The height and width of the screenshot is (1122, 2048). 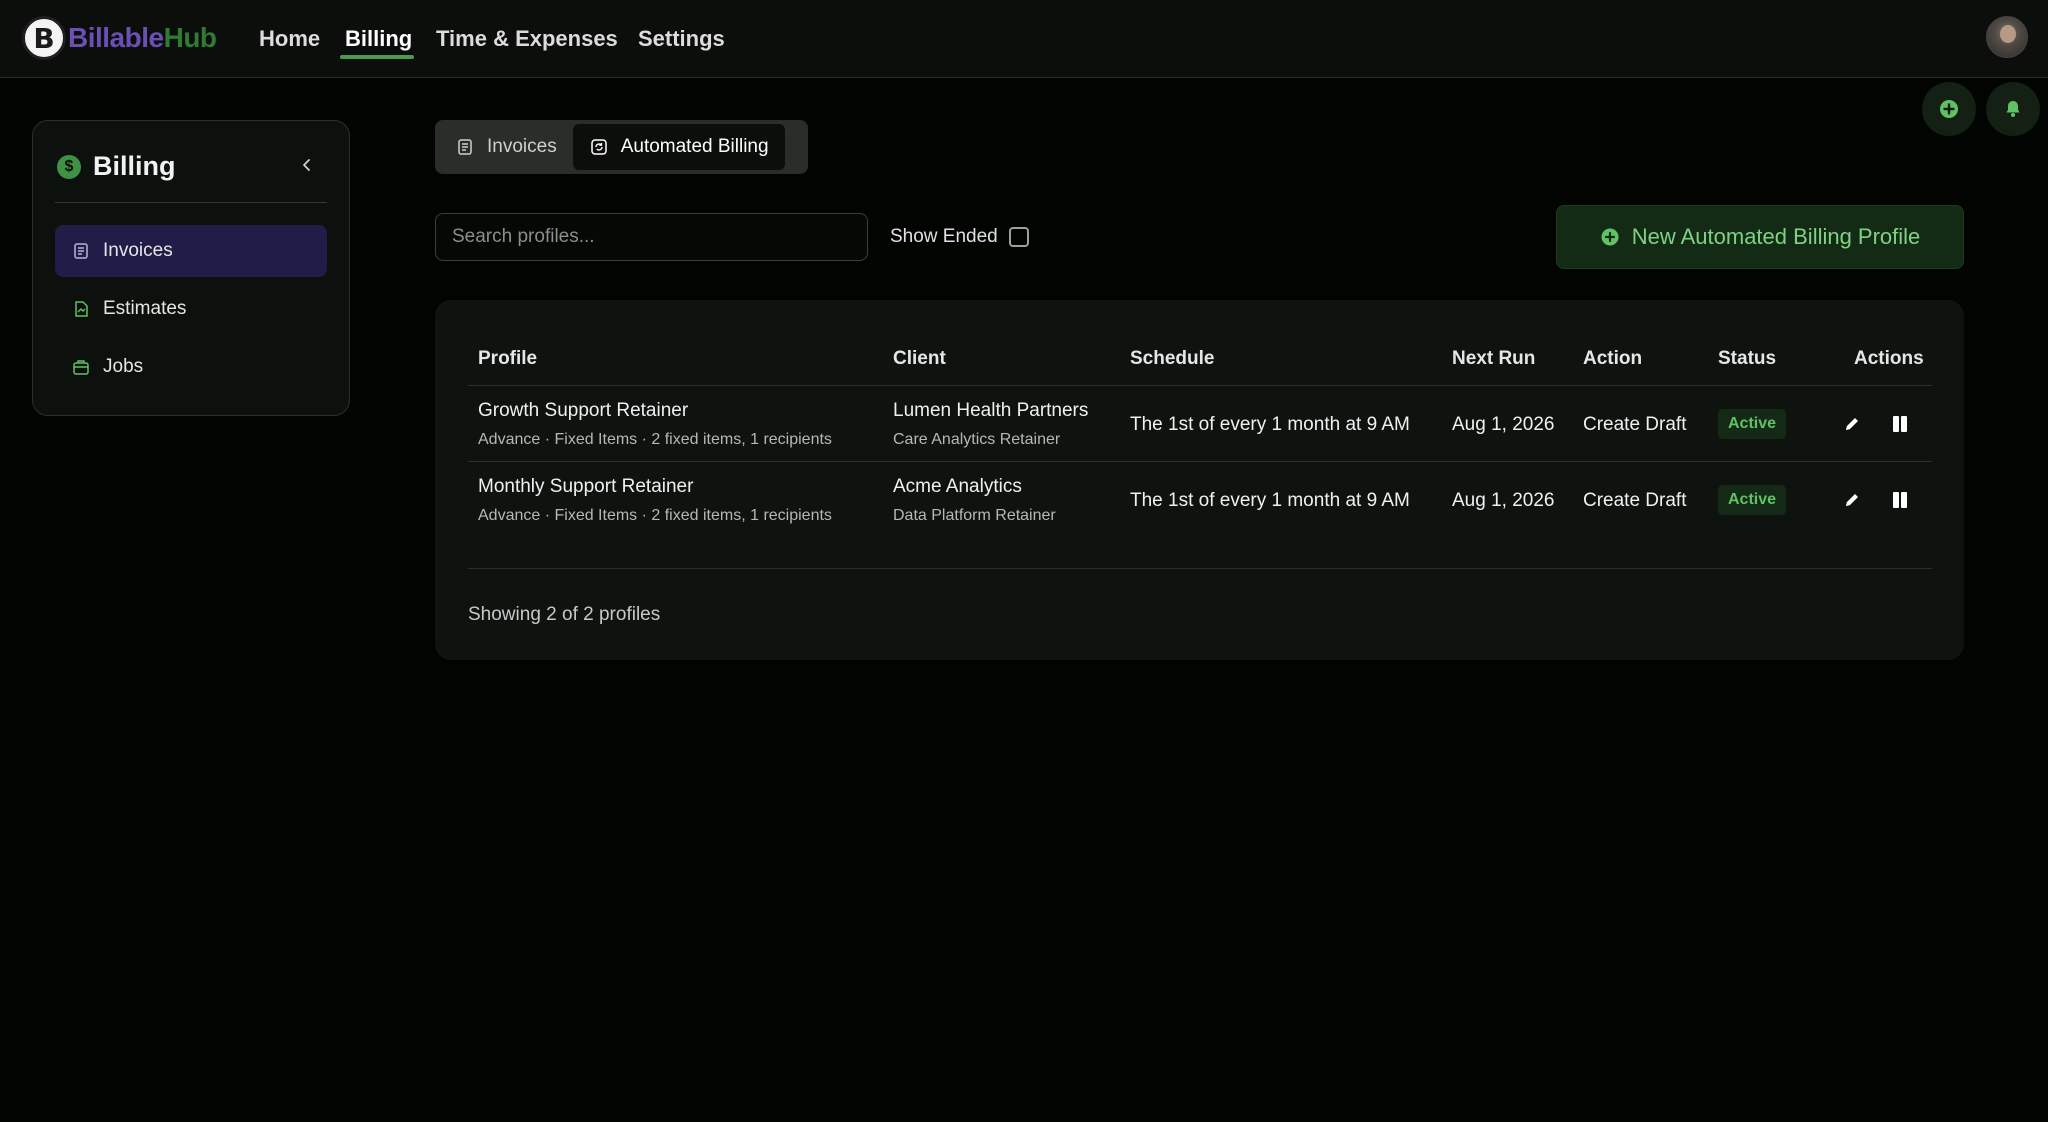 I want to click on sidebar-item-invoices: Invoices, so click(x=191, y=251).